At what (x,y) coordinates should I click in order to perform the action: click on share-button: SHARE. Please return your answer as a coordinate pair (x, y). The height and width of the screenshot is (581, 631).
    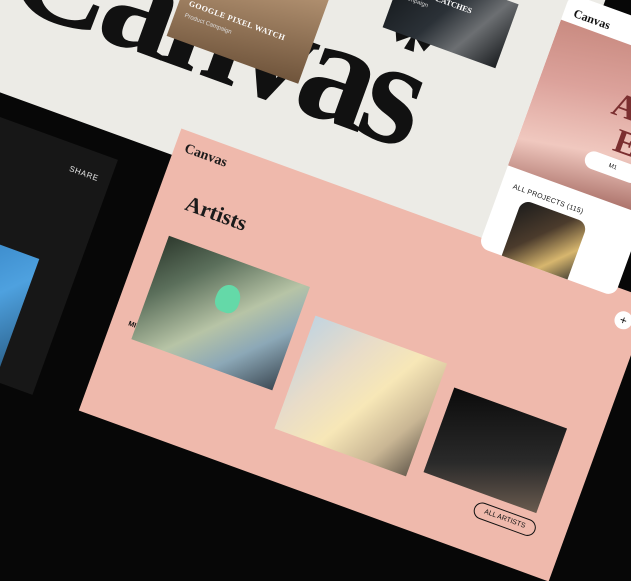
    Looking at the image, I should click on (84, 173).